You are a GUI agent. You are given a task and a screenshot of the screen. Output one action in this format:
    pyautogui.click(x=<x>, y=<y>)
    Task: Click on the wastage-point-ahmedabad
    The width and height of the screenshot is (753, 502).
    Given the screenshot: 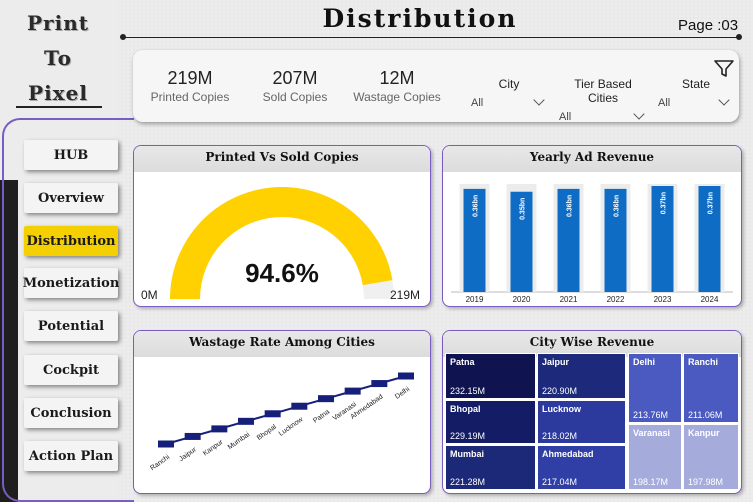 What is the action you would take?
    pyautogui.click(x=379, y=384)
    